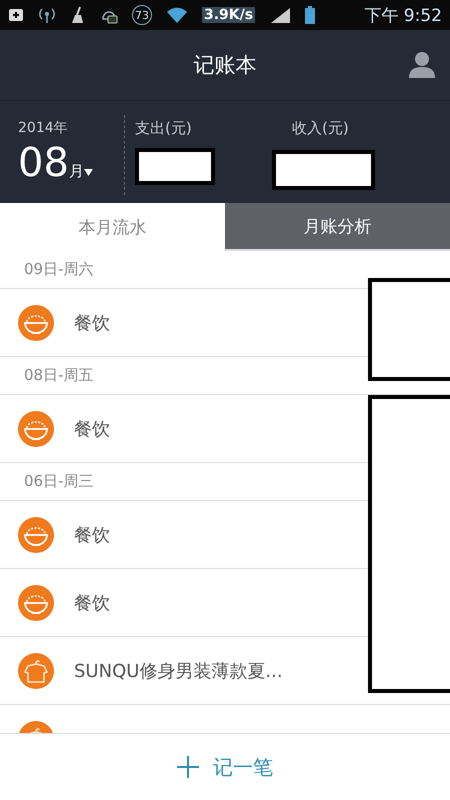 The height and width of the screenshot is (800, 450). I want to click on signal-icon, so click(280, 15).